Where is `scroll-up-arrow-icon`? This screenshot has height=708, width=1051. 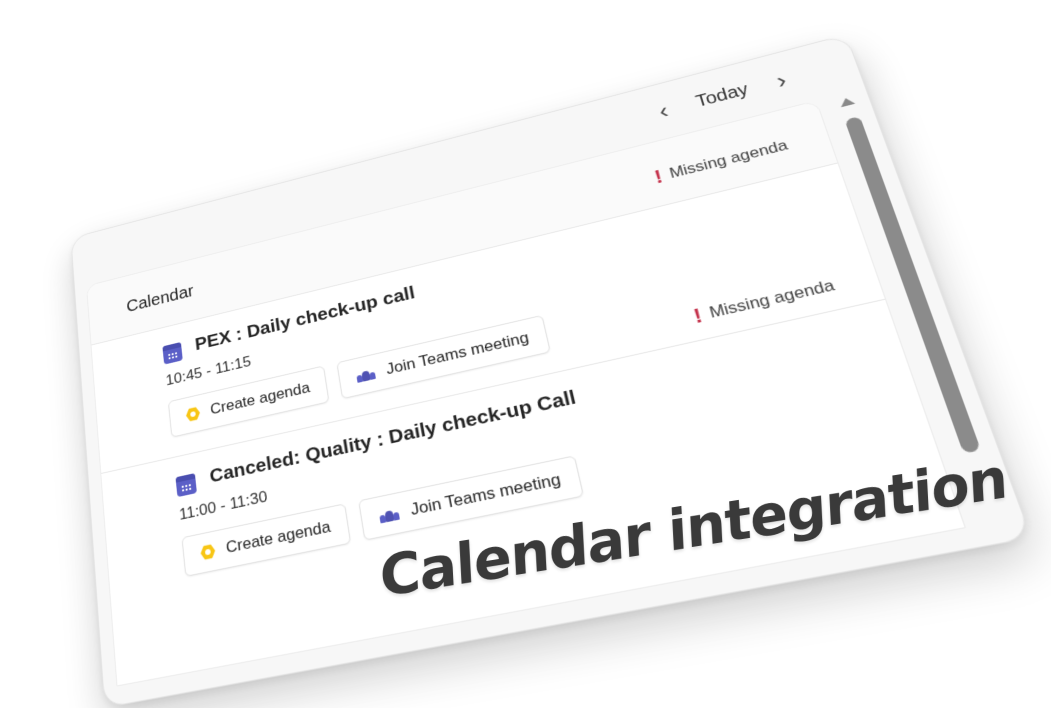 scroll-up-arrow-icon is located at coordinates (846, 101).